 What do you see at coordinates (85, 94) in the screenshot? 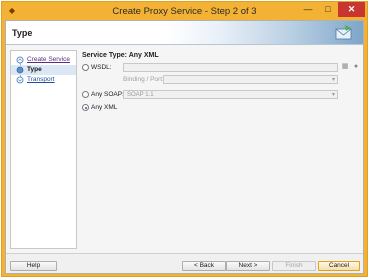
I see `any-soap-radio` at bounding box center [85, 94].